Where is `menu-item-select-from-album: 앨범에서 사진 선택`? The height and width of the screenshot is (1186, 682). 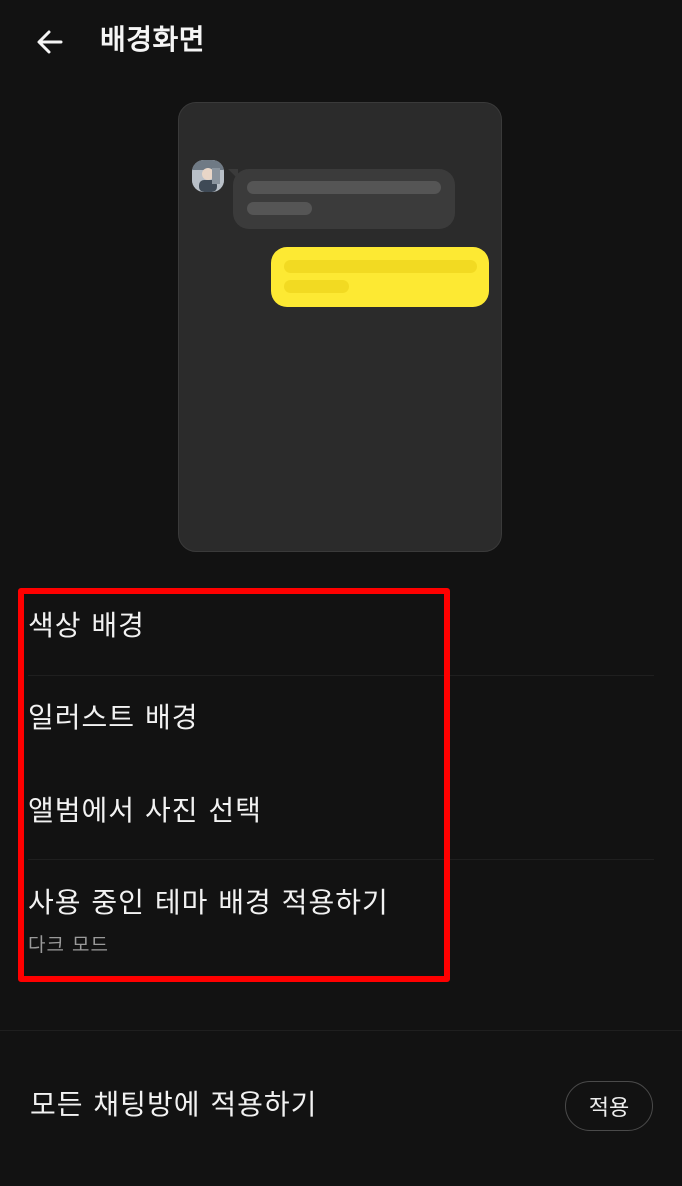
menu-item-select-from-album: 앨범에서 사진 선택 is located at coordinates (341, 811).